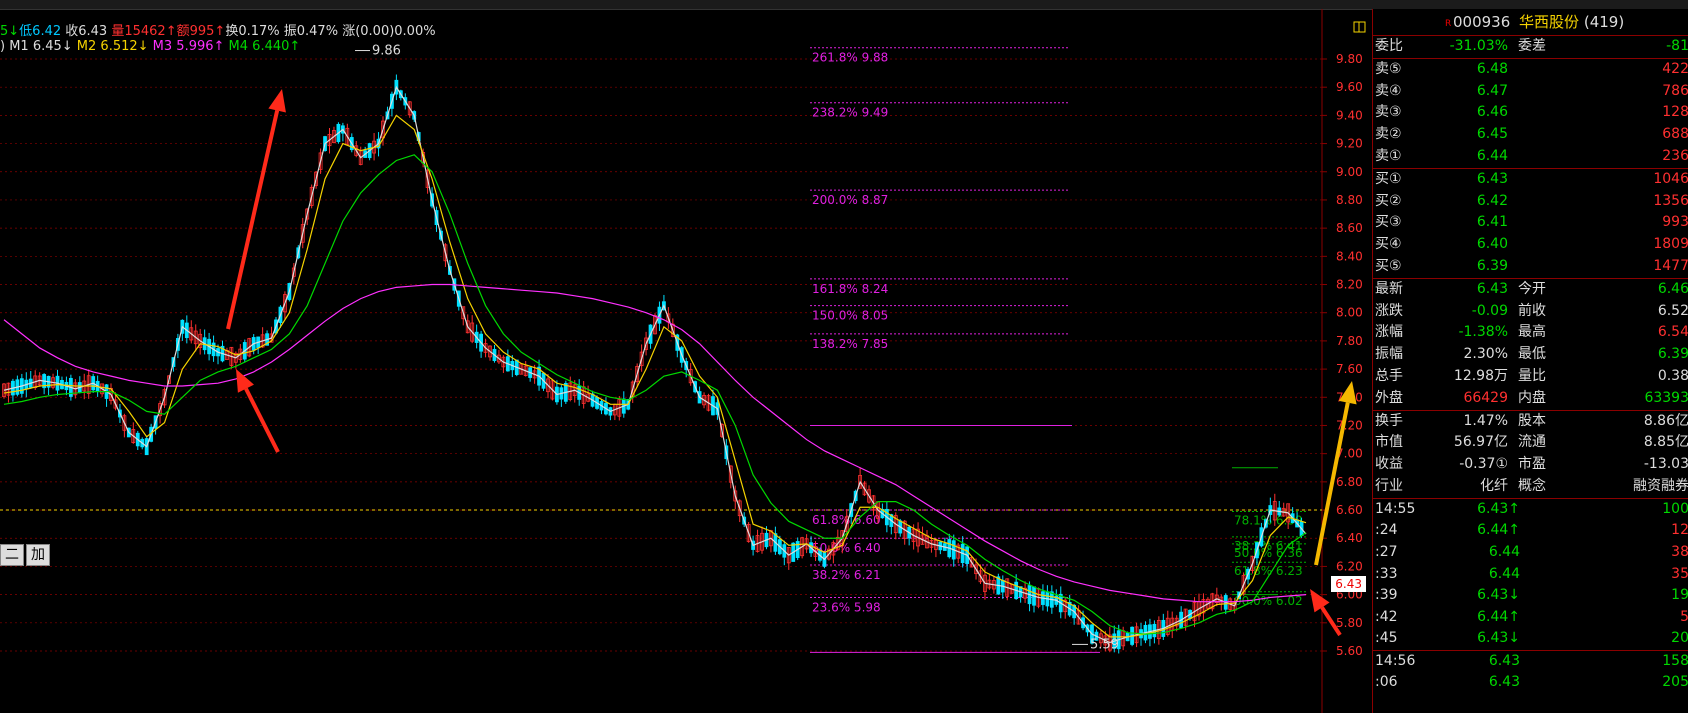 Image resolution: width=1688 pixels, height=713 pixels. Describe the element at coordinates (262, 420) in the screenshot. I see `red-arrow-left-shaft` at that location.